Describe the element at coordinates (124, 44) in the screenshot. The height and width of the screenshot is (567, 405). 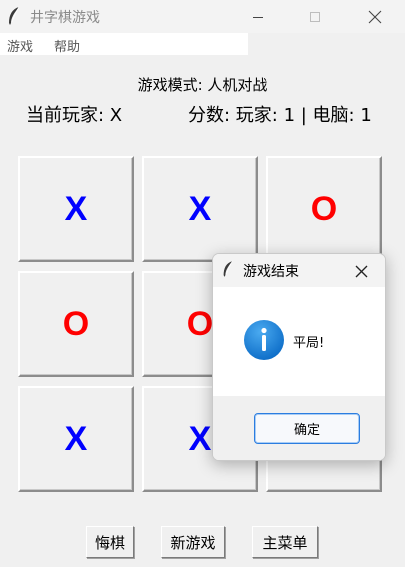
I see `menu-bar-background` at that location.